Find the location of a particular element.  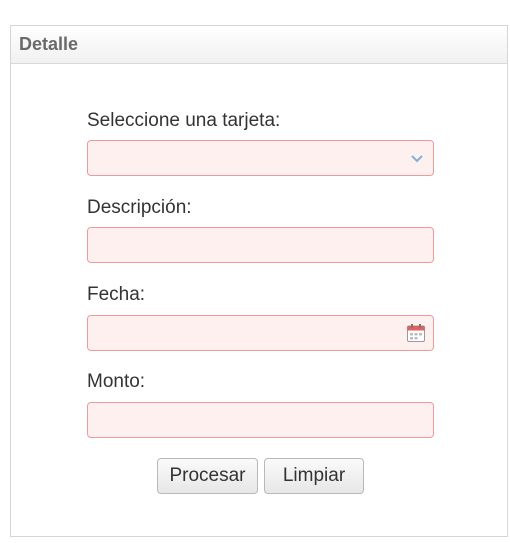

amount-input is located at coordinates (260, 420).